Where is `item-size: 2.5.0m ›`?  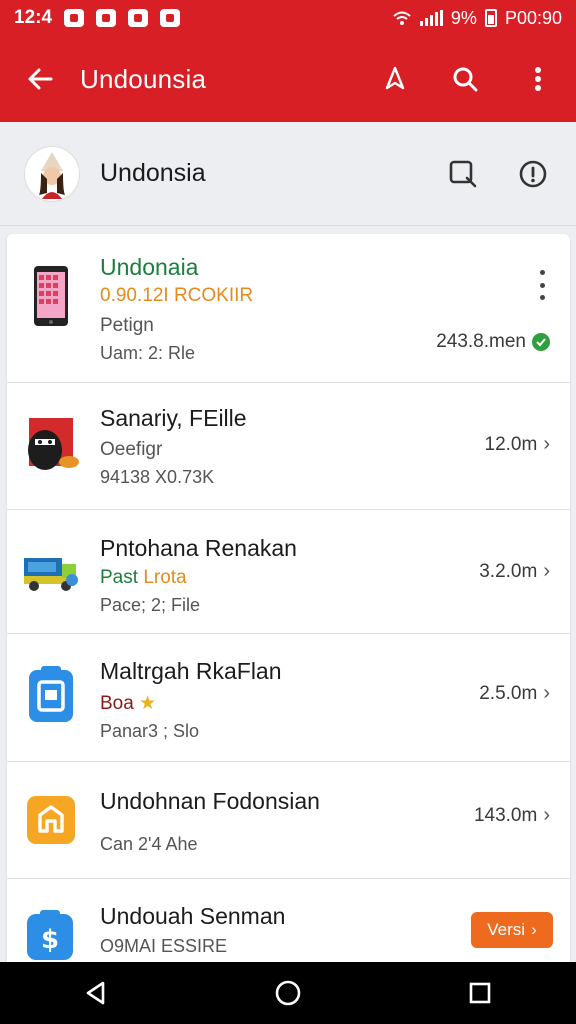
item-size: 2.5.0m › is located at coordinates (514, 693).